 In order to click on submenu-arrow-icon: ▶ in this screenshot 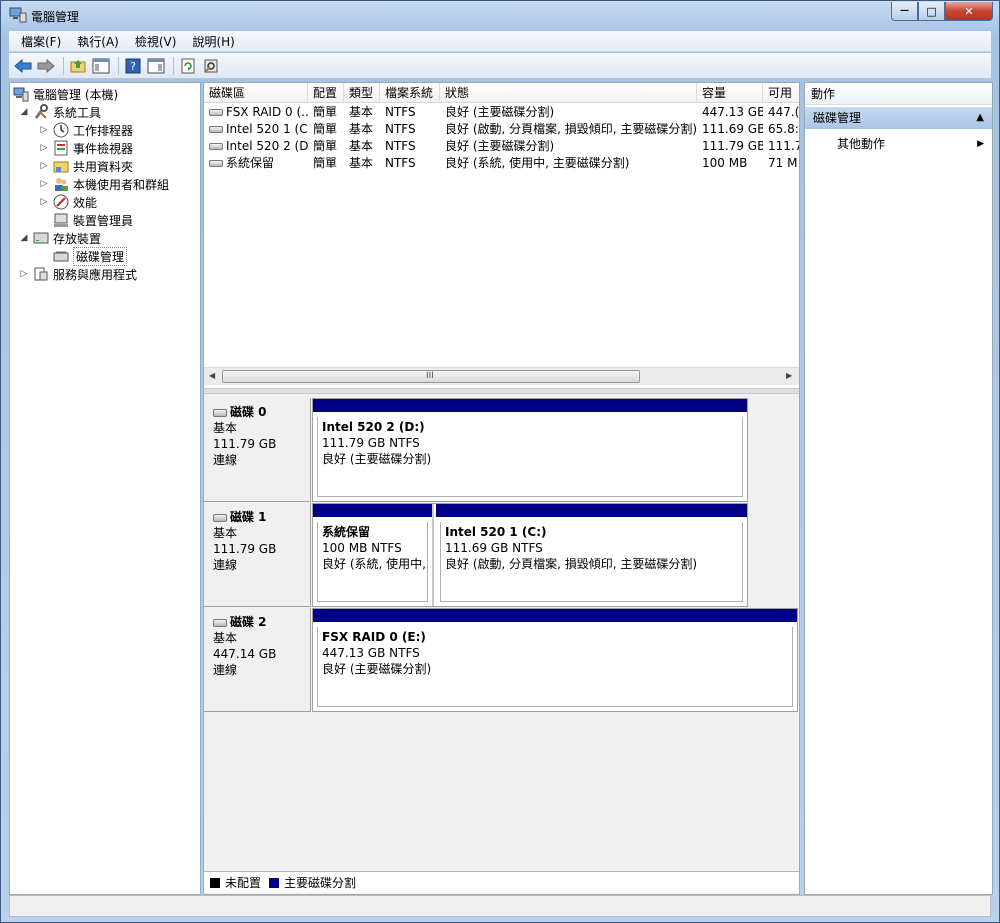, I will do `click(980, 144)`.